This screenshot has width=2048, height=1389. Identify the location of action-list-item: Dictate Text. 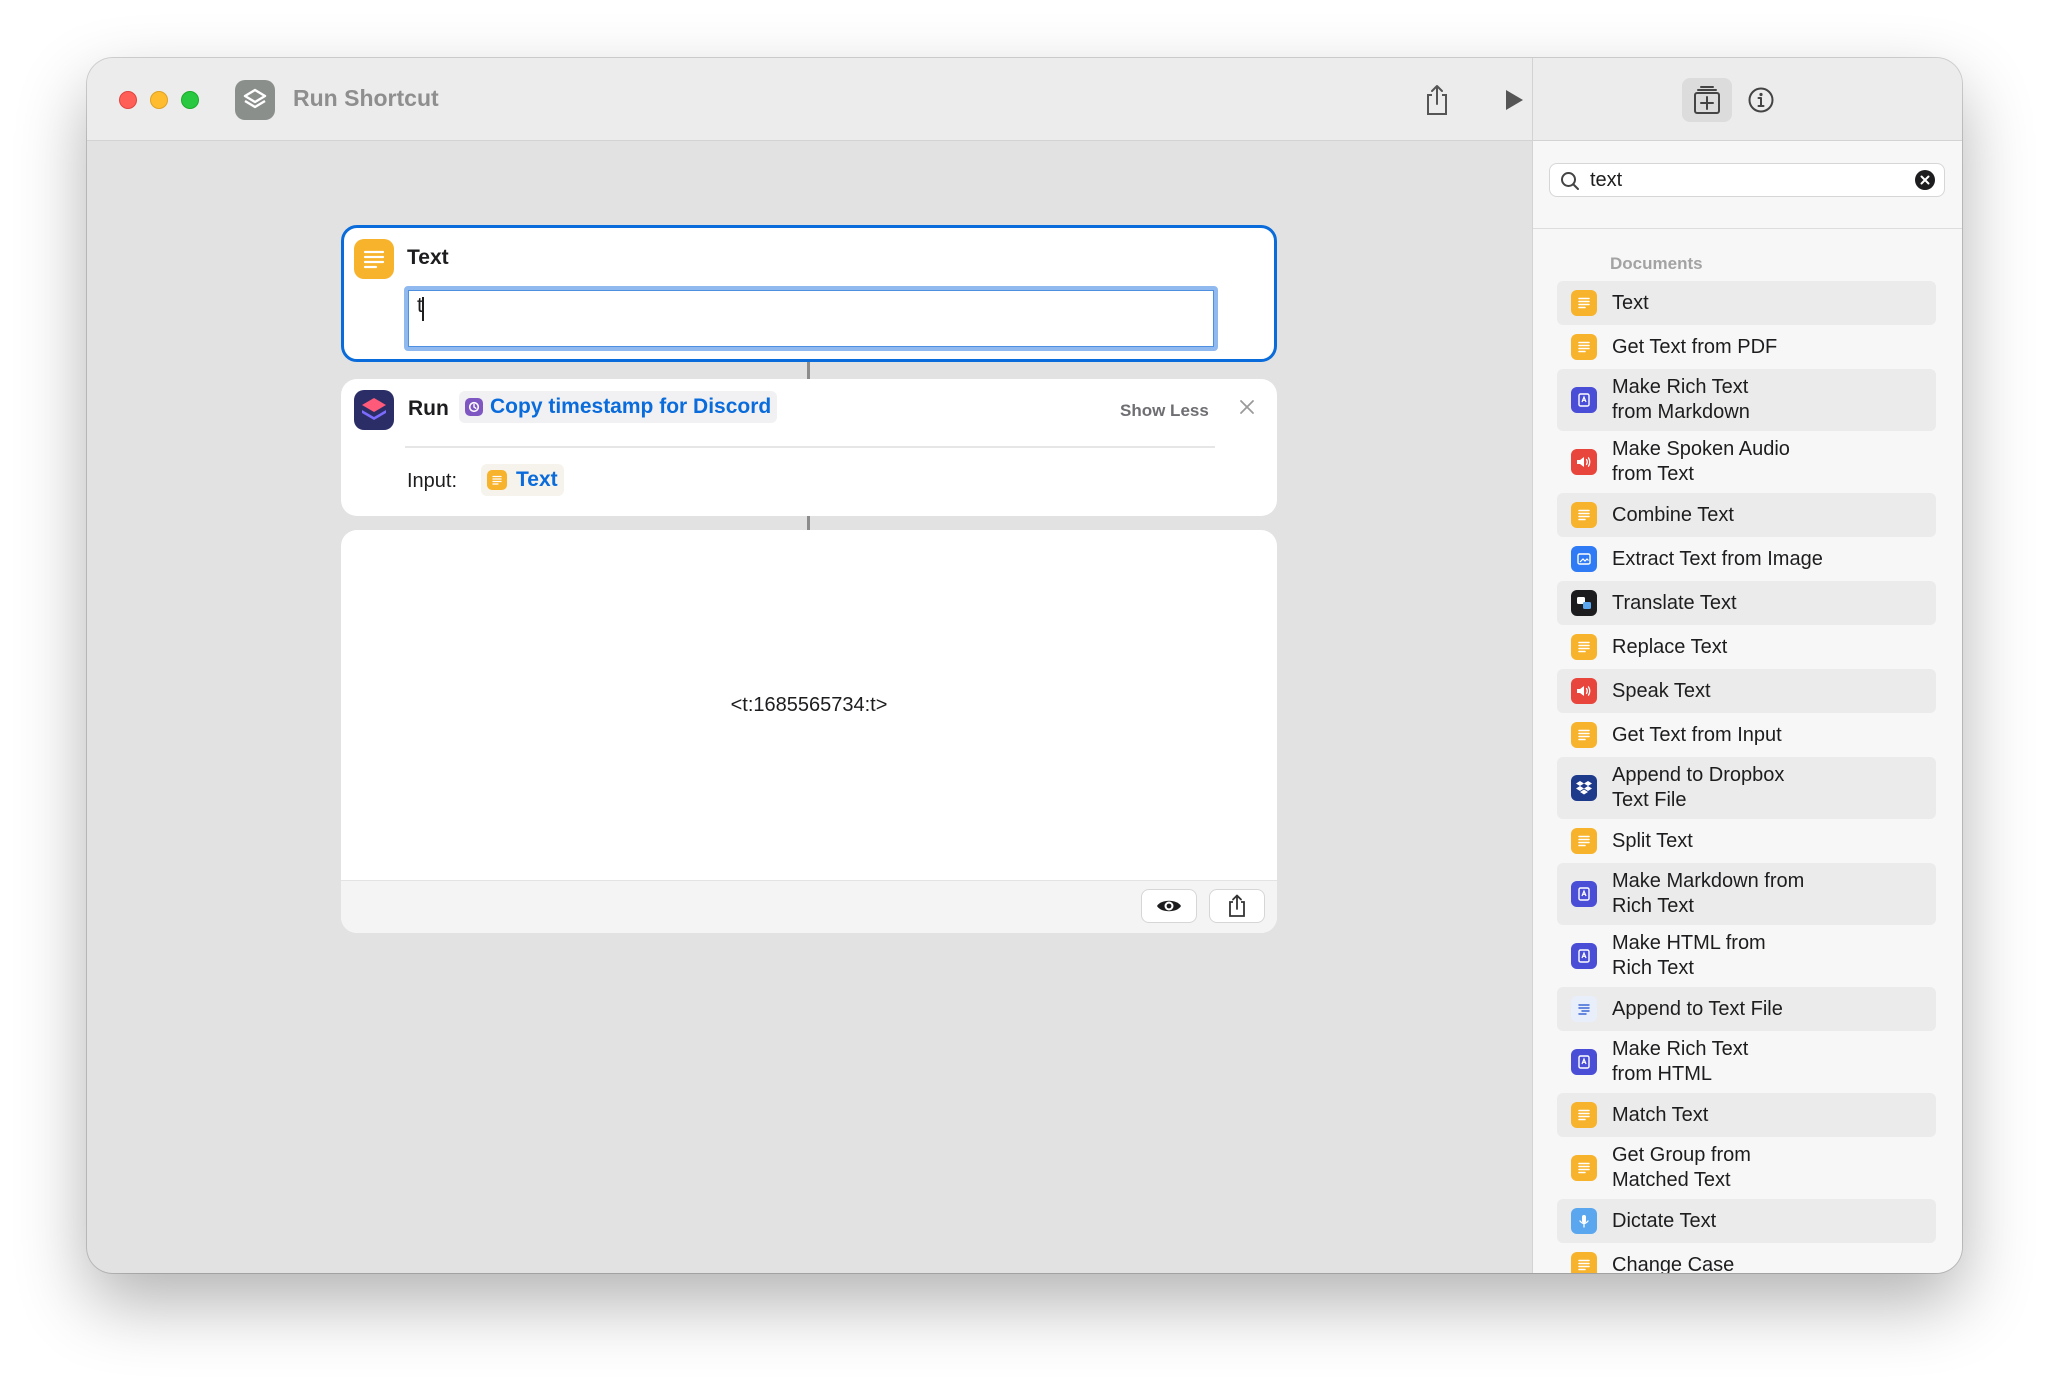
(1746, 1221).